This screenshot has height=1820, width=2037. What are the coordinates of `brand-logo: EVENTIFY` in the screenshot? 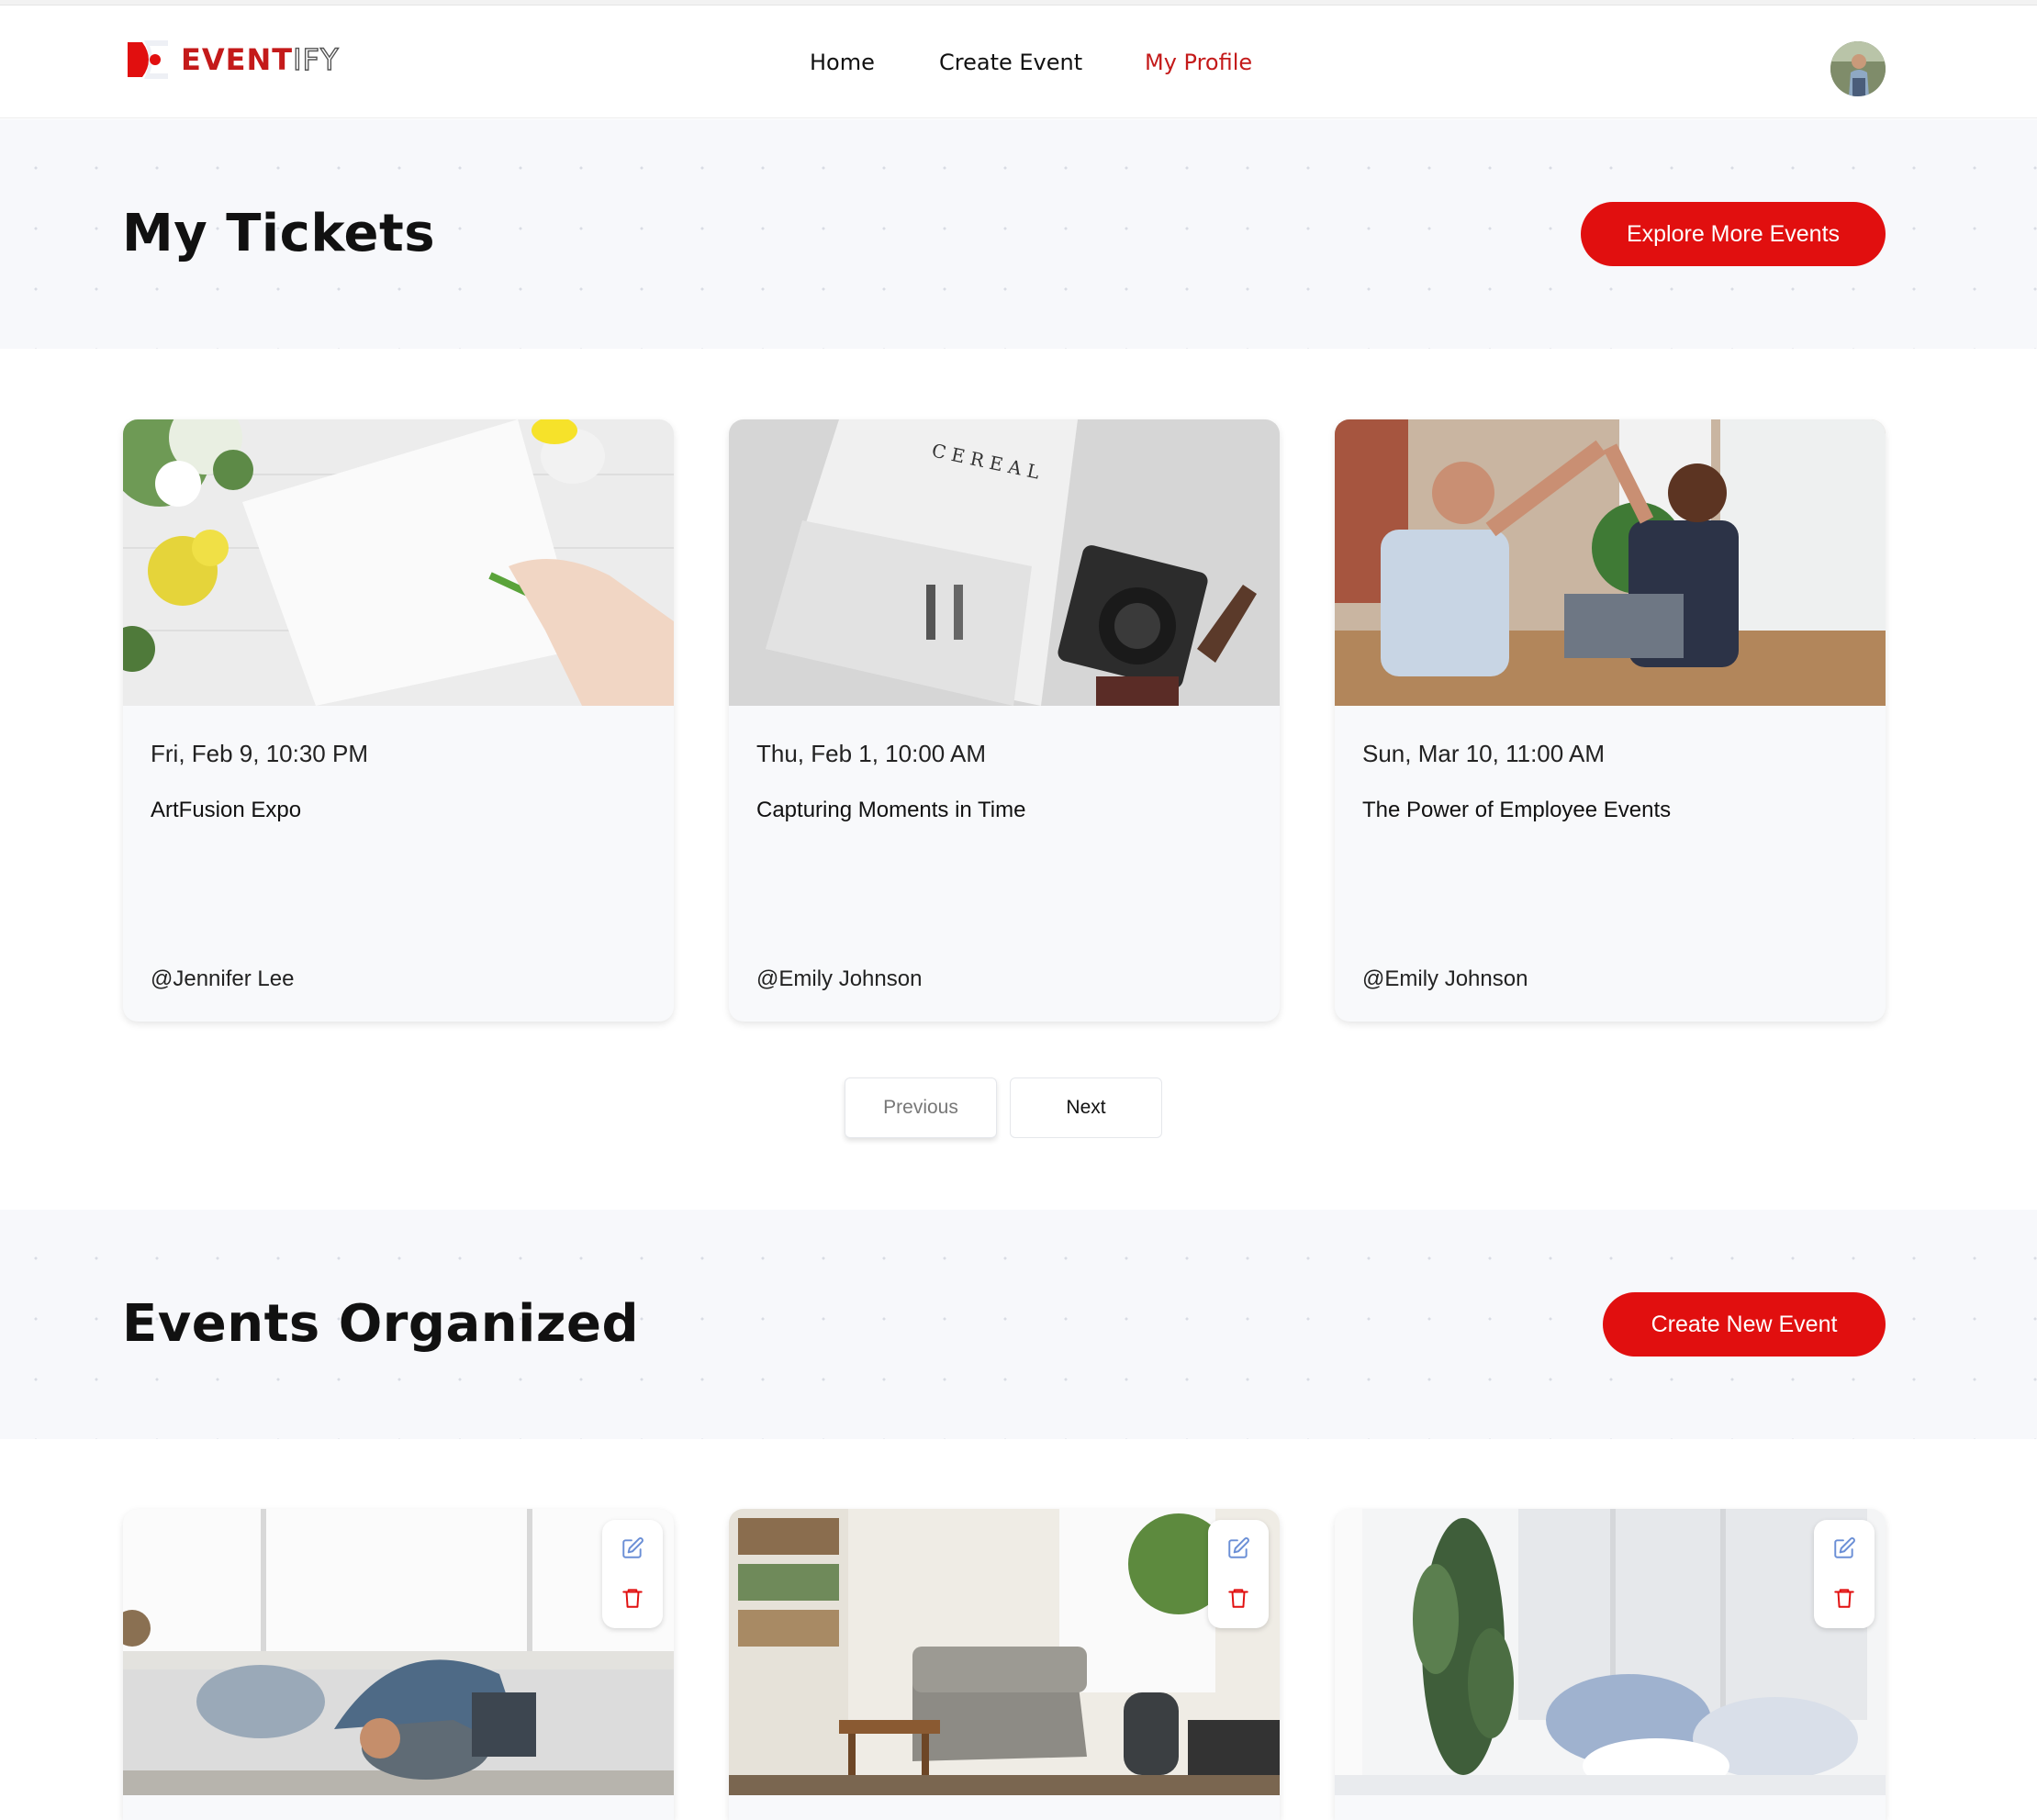 It's located at (230, 60).